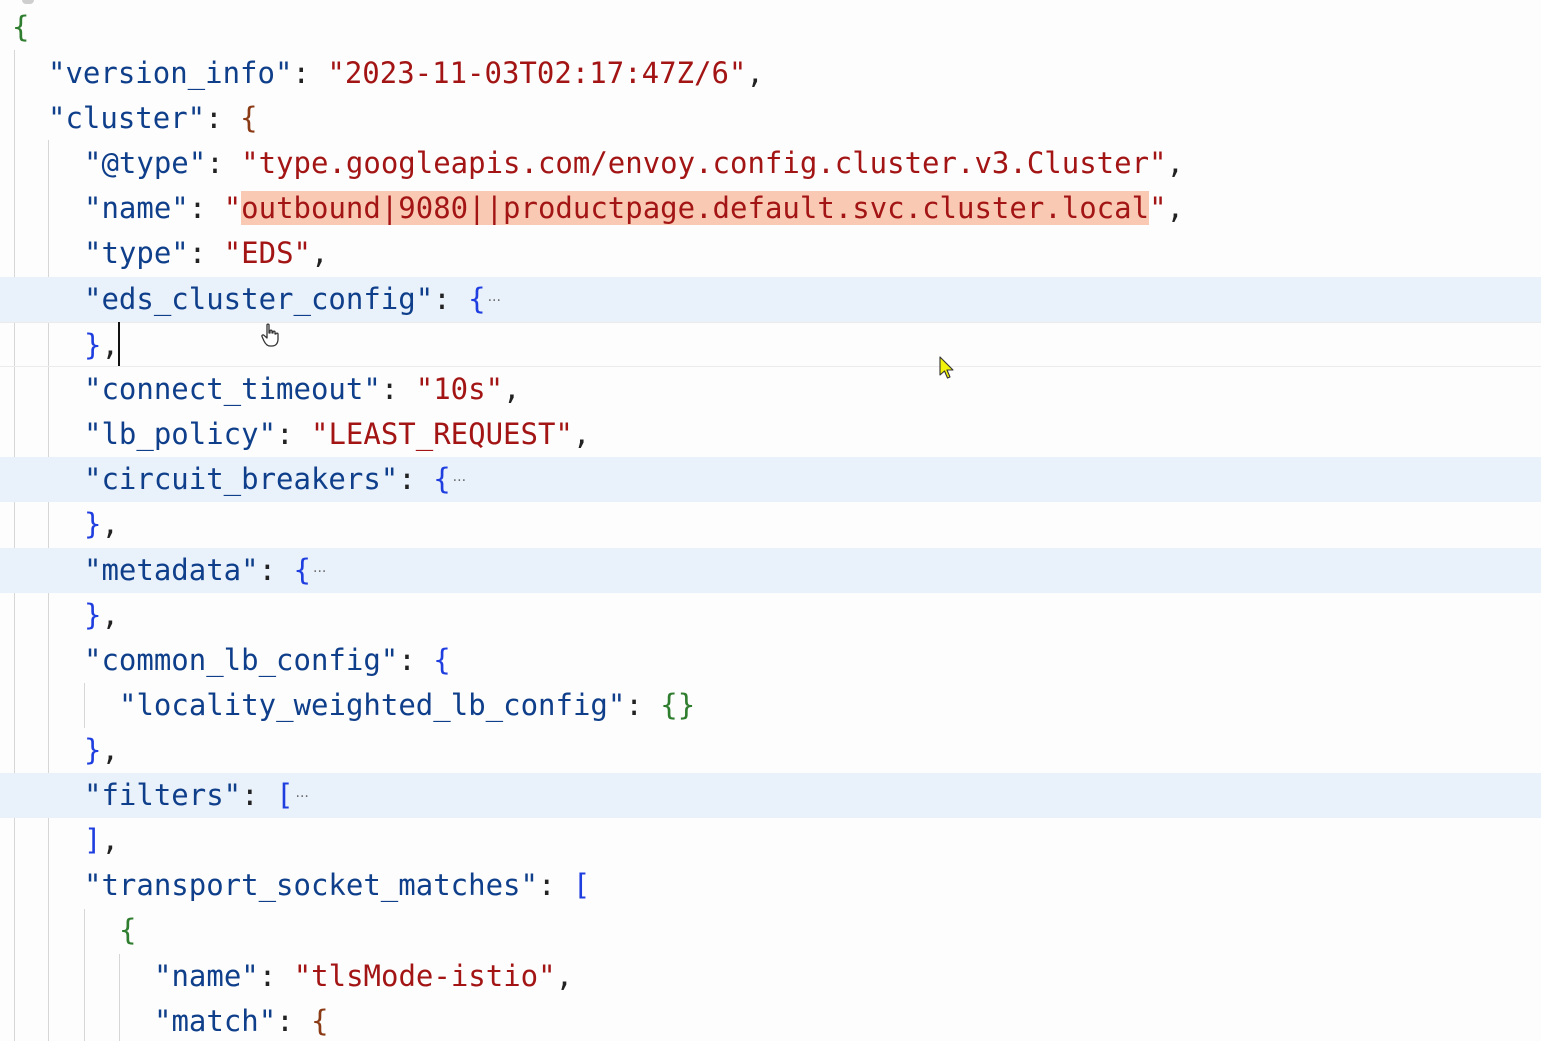 This screenshot has width=1541, height=1041. I want to click on arrow-cursor-icon, so click(946, 367).